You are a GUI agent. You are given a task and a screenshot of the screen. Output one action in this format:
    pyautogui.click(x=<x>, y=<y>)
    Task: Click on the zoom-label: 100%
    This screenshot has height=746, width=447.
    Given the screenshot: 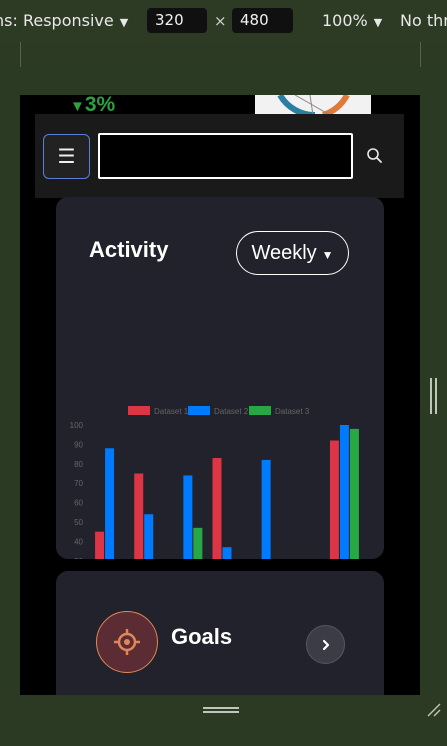 What is the action you would take?
    pyautogui.click(x=345, y=20)
    